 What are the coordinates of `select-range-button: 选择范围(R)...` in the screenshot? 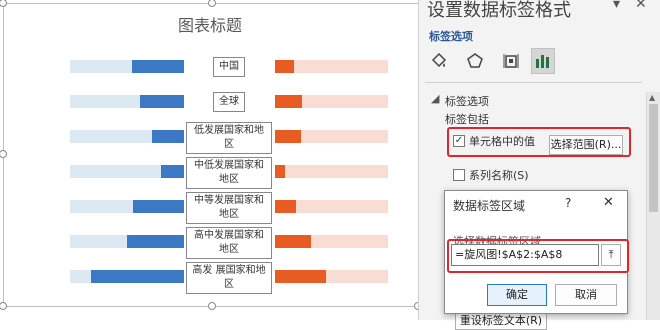 It's located at (586, 145).